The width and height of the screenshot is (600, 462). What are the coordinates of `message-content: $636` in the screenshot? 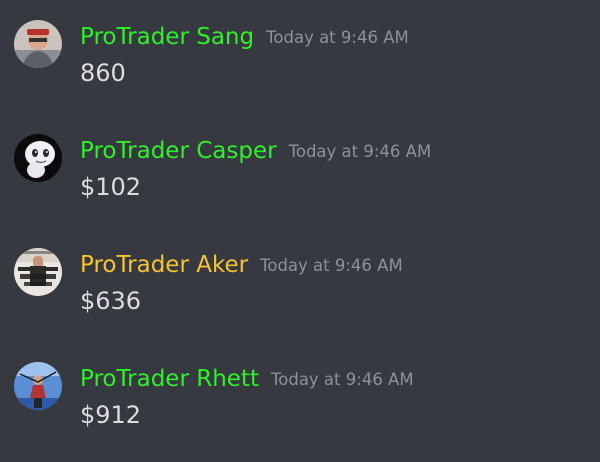 It's located at (111, 301).